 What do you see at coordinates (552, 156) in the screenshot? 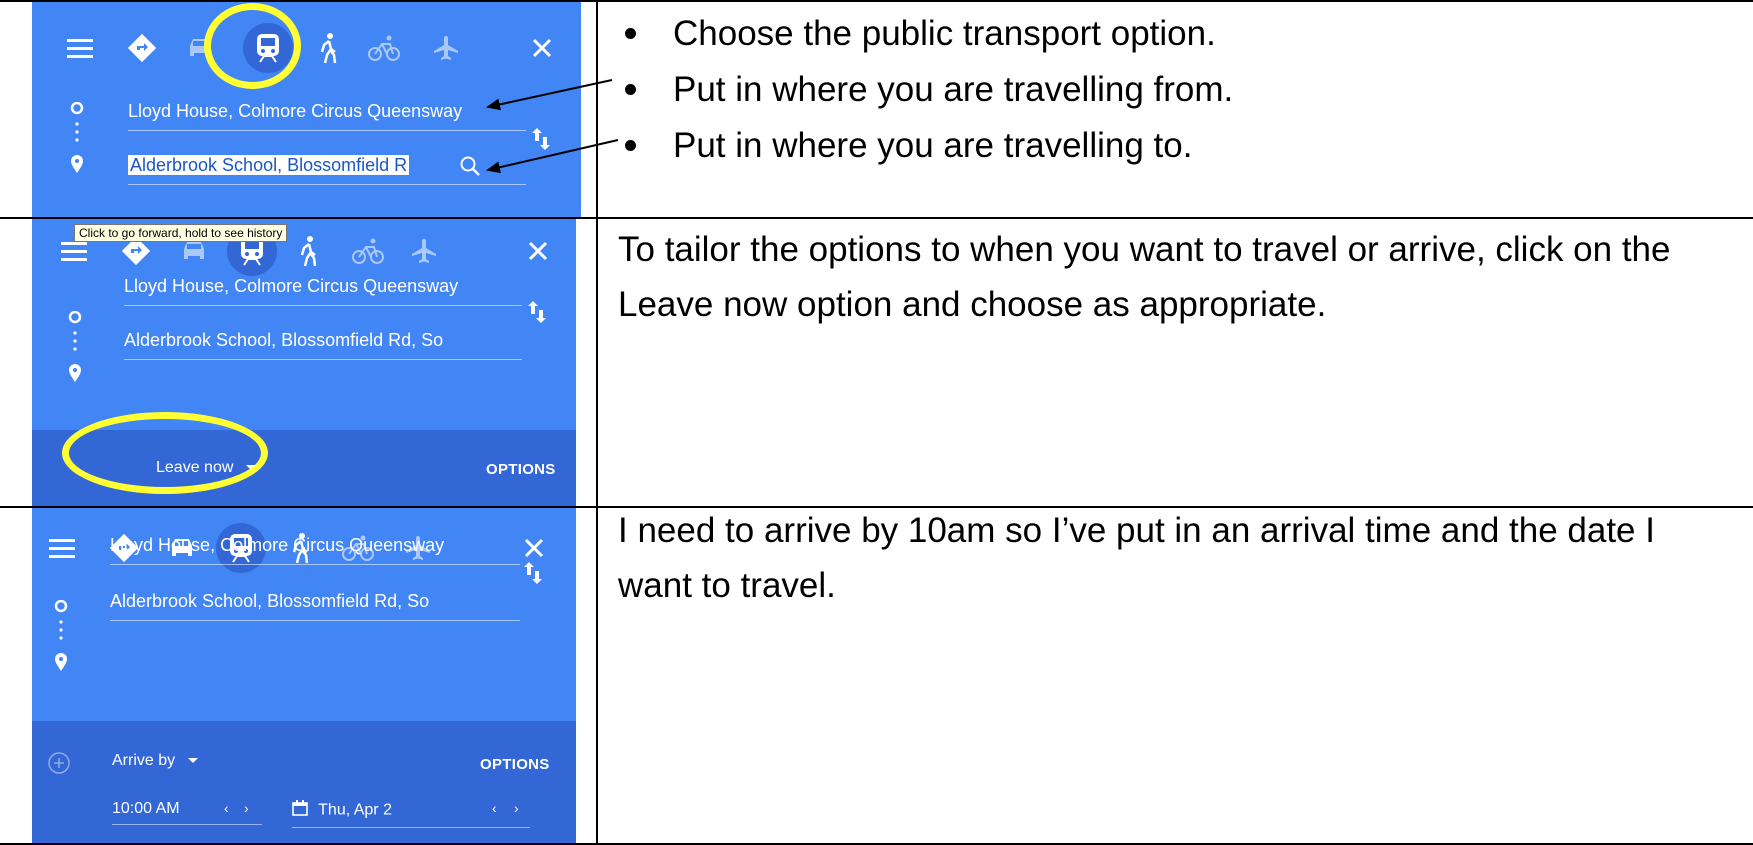
I see `arrow-to-destination` at bounding box center [552, 156].